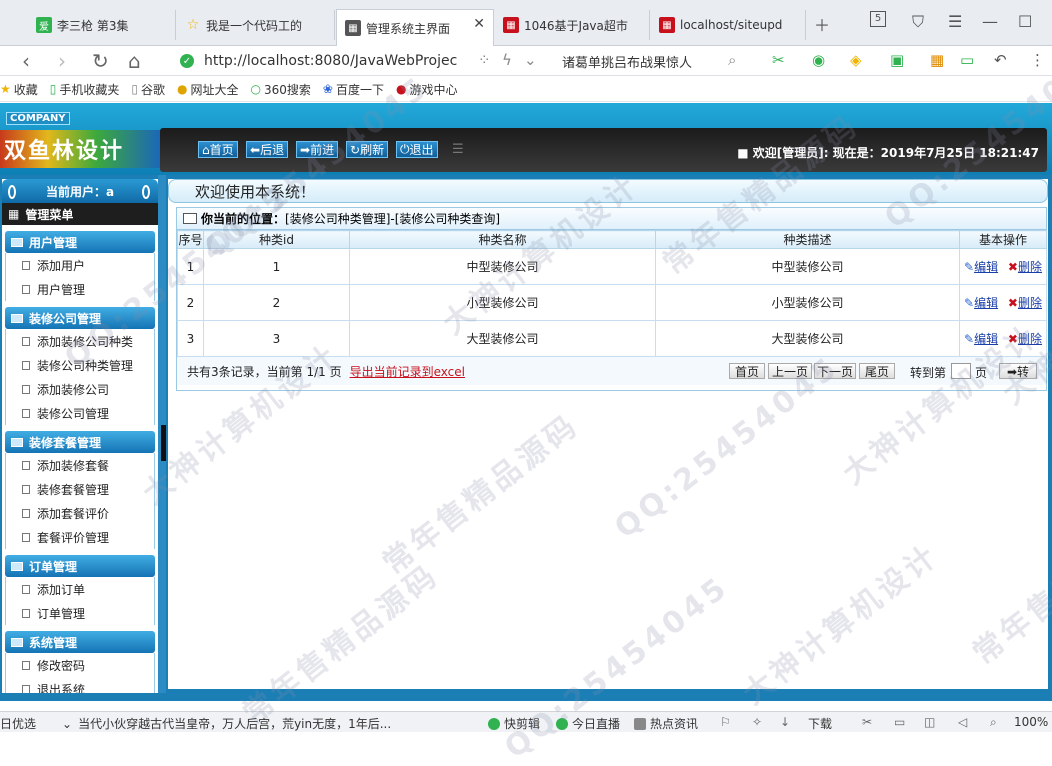 The height and width of the screenshot is (766, 1052). What do you see at coordinates (835, 371) in the screenshot?
I see `next-page-button: 下一页` at bounding box center [835, 371].